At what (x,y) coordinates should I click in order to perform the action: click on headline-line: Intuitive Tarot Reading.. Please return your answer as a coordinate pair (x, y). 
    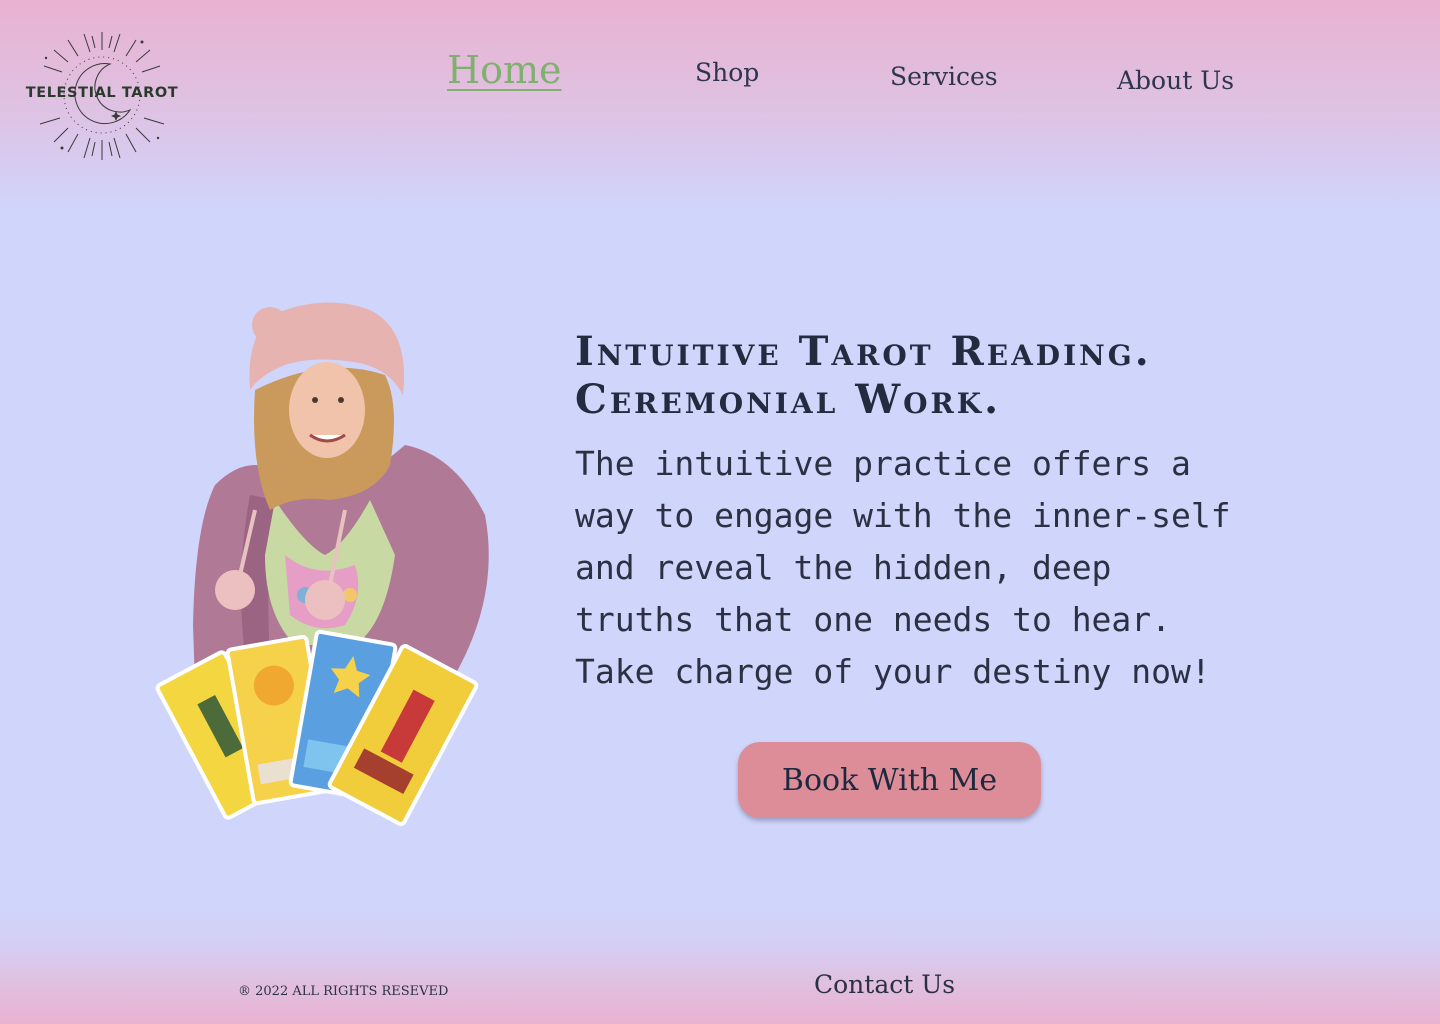
    Looking at the image, I should click on (863, 351).